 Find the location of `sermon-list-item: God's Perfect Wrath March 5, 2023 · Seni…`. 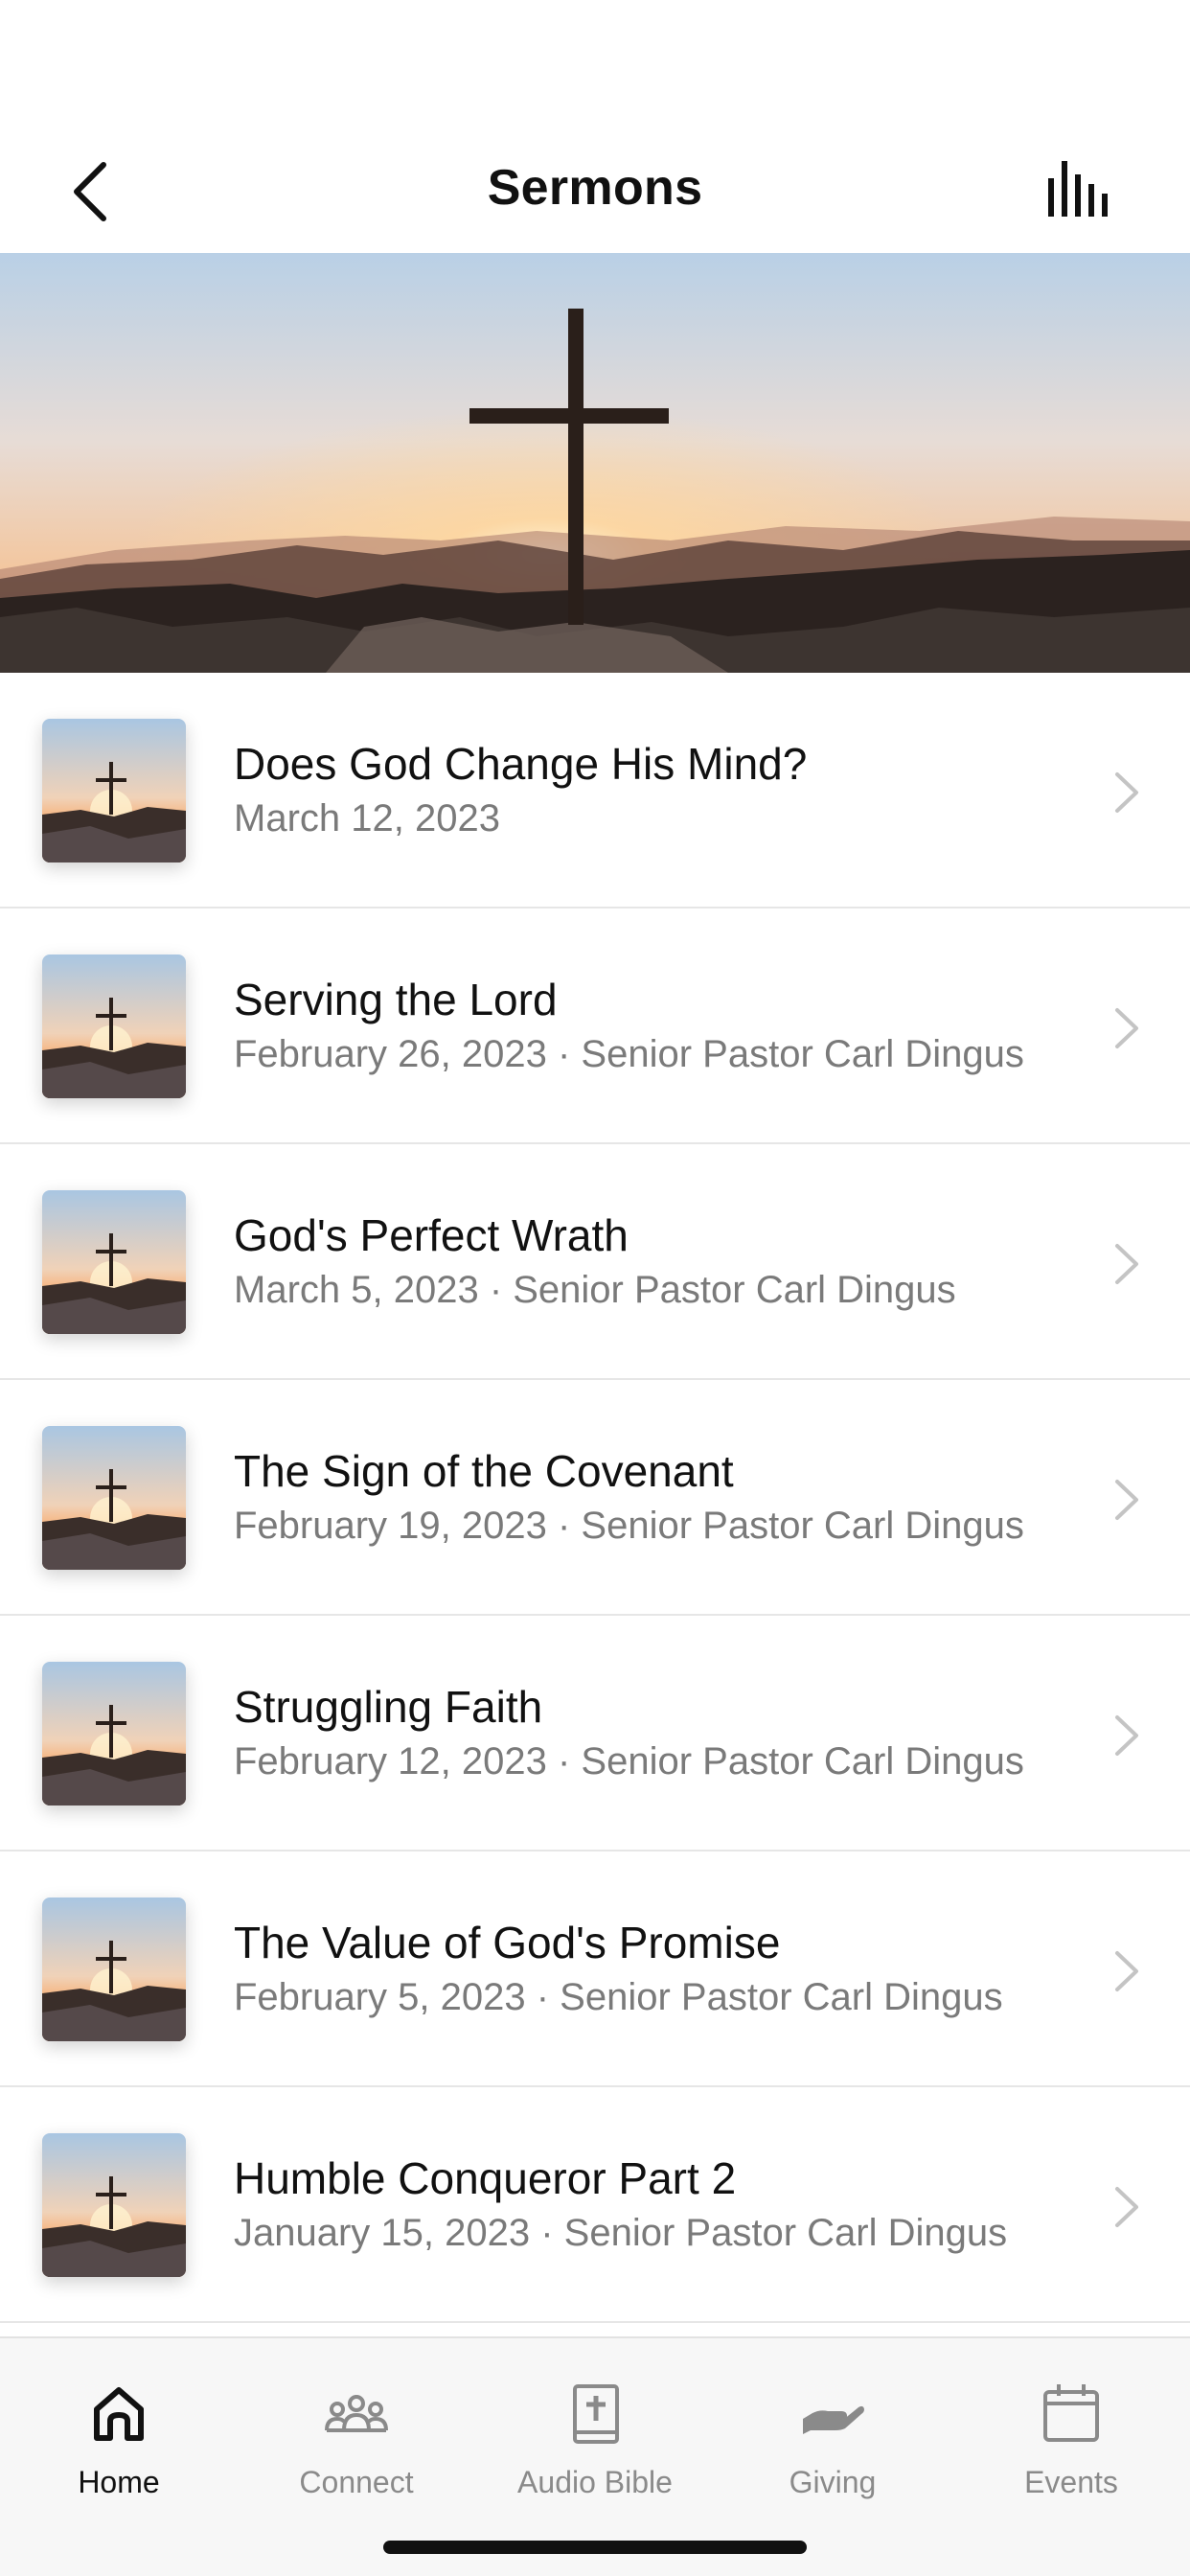

sermon-list-item: God's Perfect Wrath March 5, 2023 · Seni… is located at coordinates (595, 1262).